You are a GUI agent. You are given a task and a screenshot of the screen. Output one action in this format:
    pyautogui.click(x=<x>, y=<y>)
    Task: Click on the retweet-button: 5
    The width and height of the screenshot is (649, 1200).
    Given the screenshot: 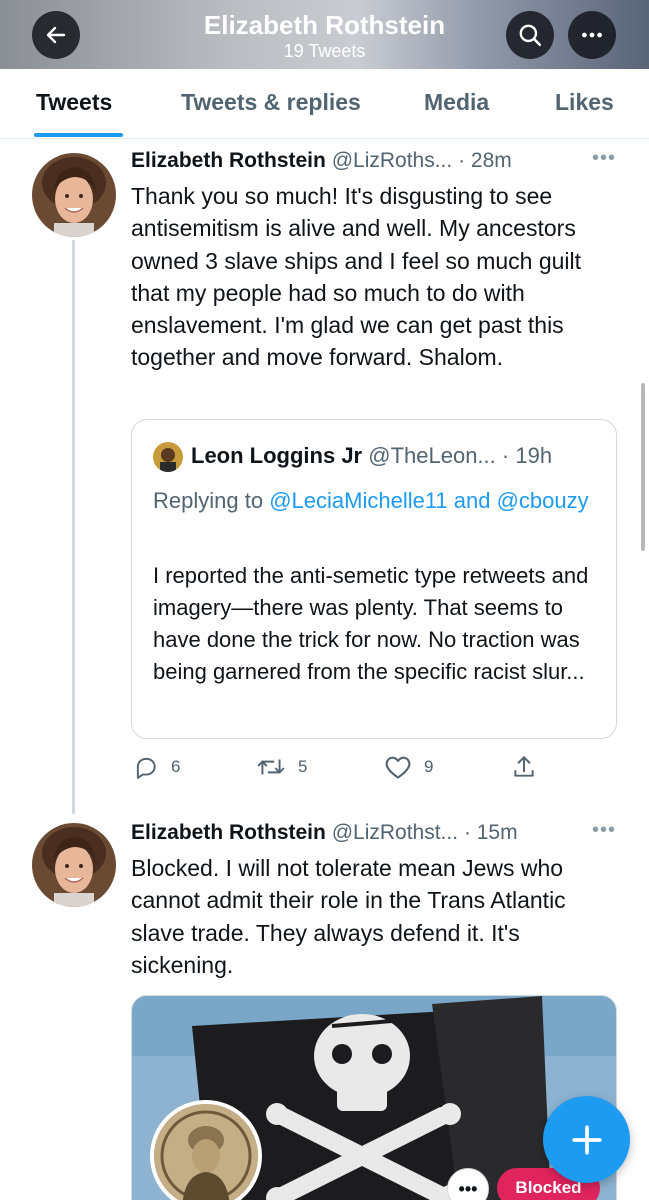 What is the action you would take?
    pyautogui.click(x=281, y=767)
    